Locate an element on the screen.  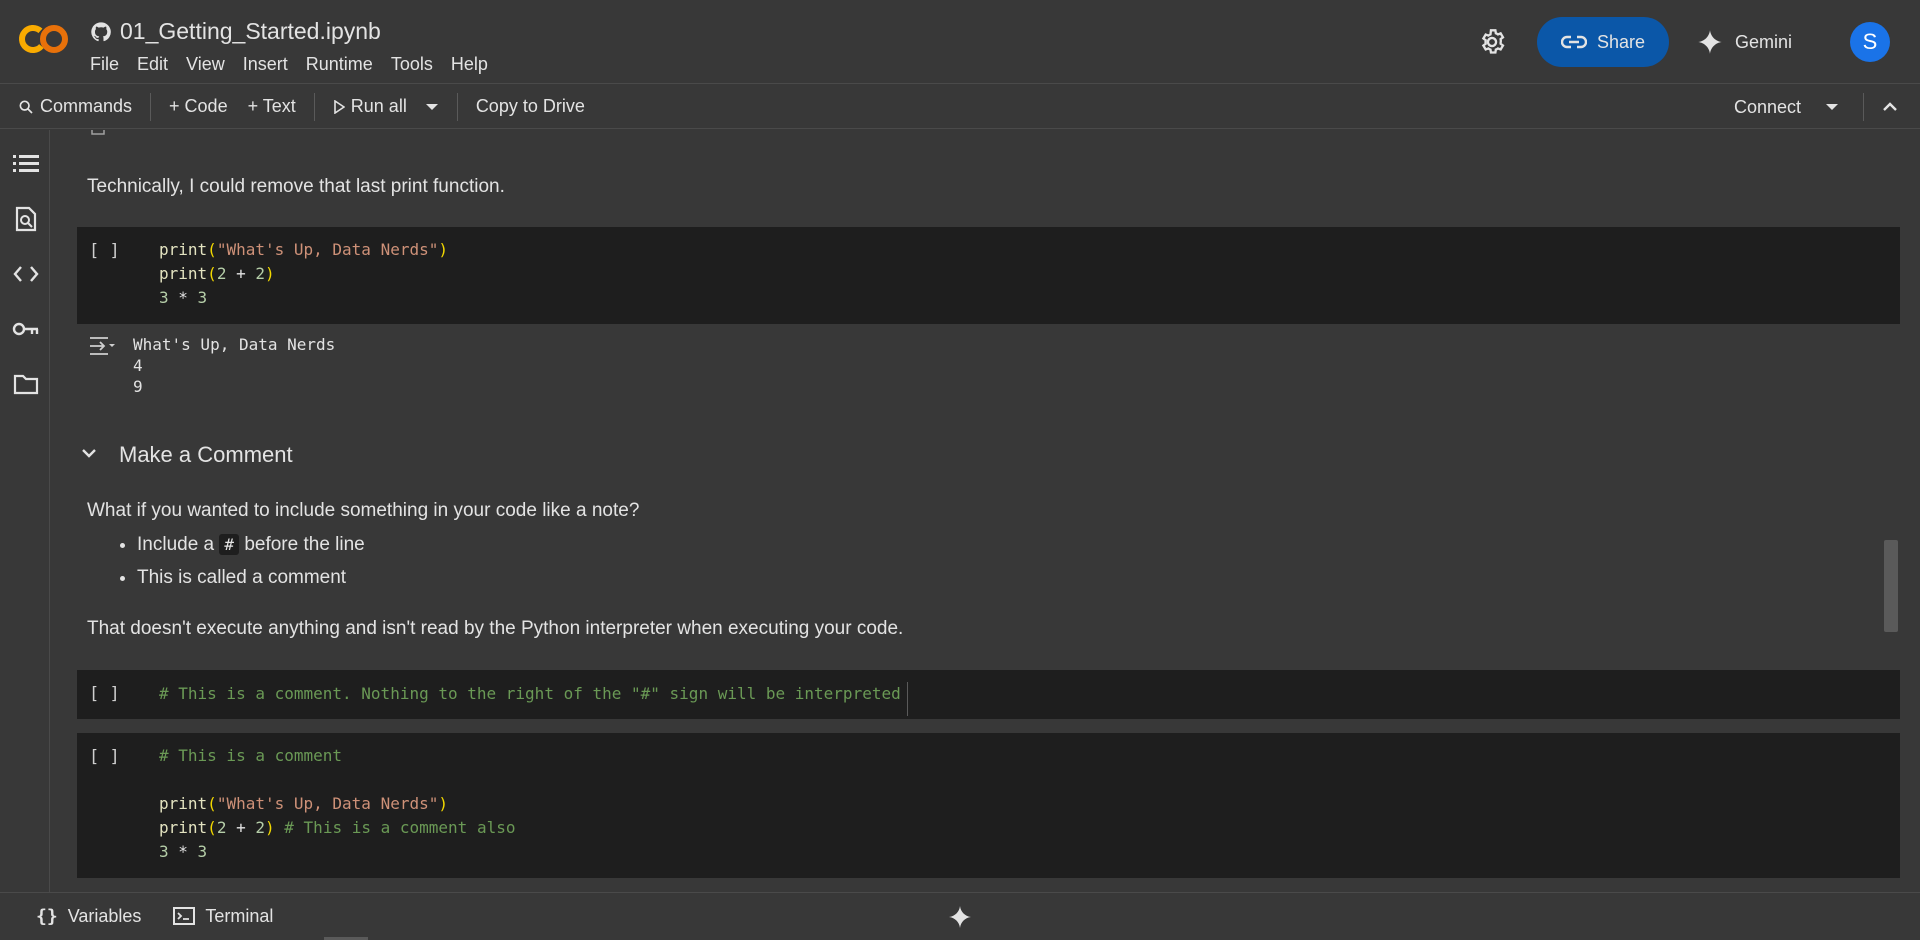
gemini-button: Gemini is located at coordinates (1744, 42).